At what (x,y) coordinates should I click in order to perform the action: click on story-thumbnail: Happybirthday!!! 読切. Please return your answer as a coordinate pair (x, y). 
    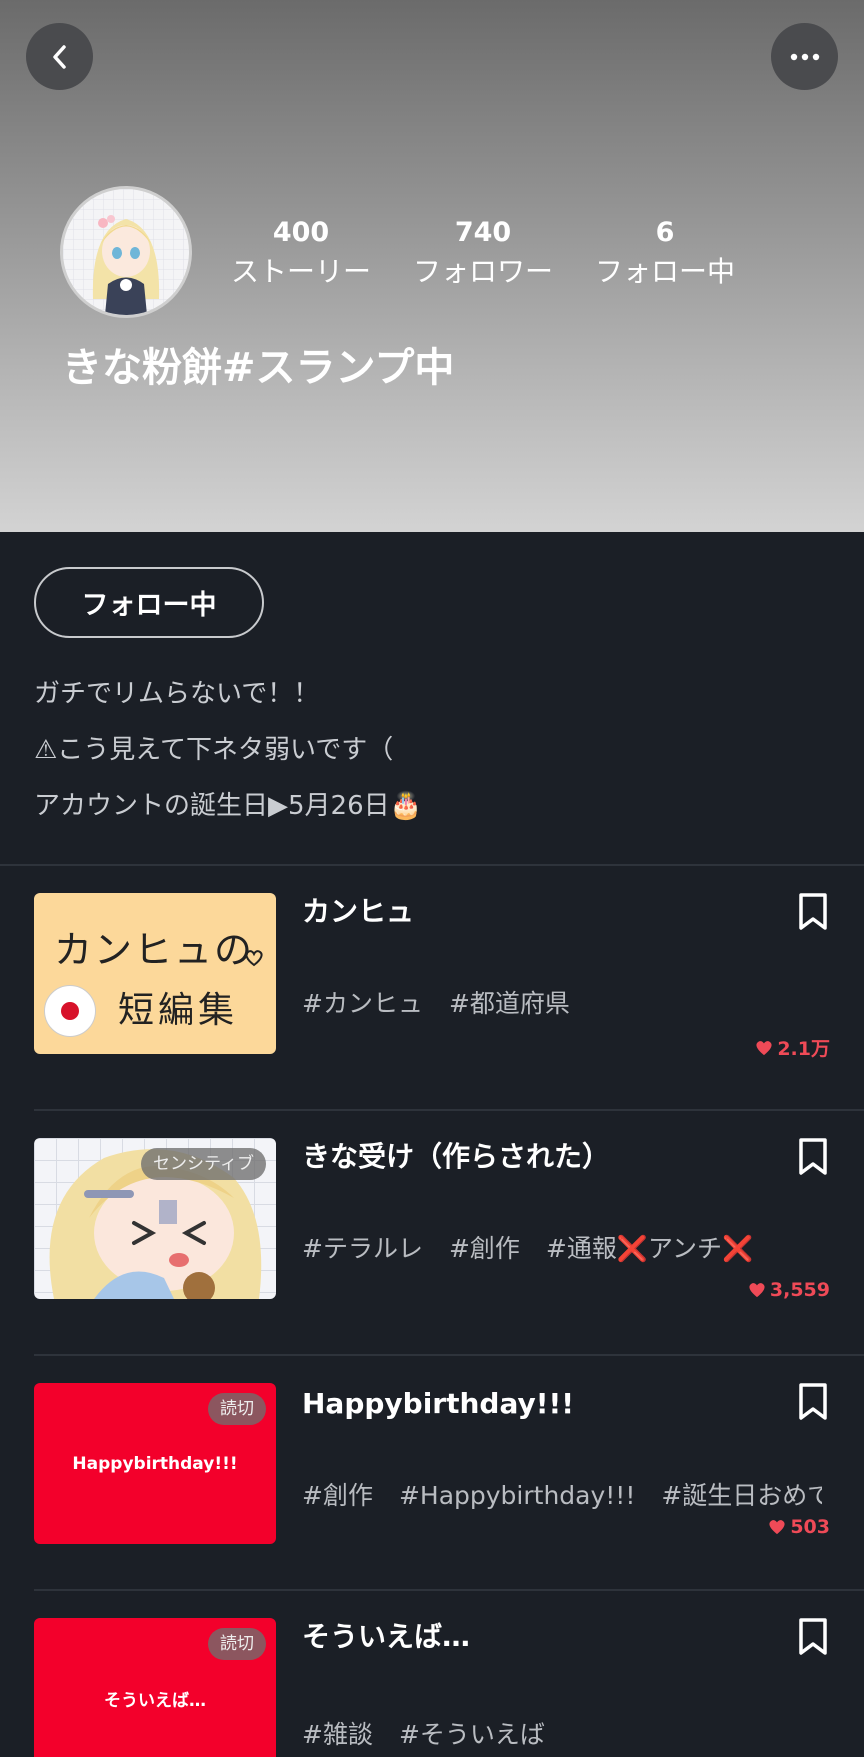
    Looking at the image, I should click on (155, 1463).